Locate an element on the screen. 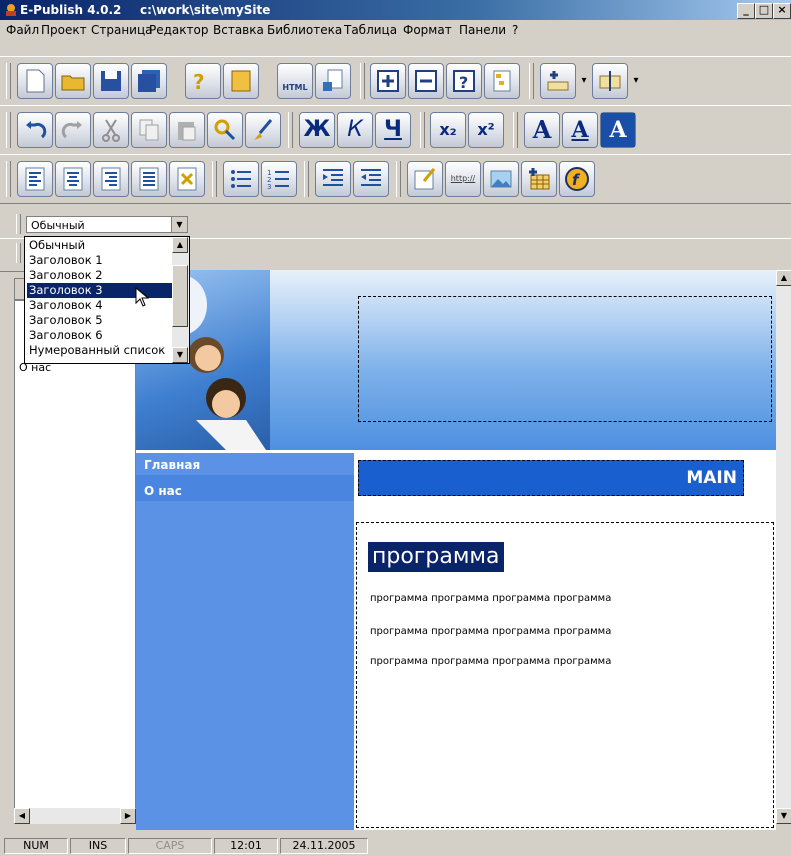  help-button: ? is located at coordinates (464, 81).